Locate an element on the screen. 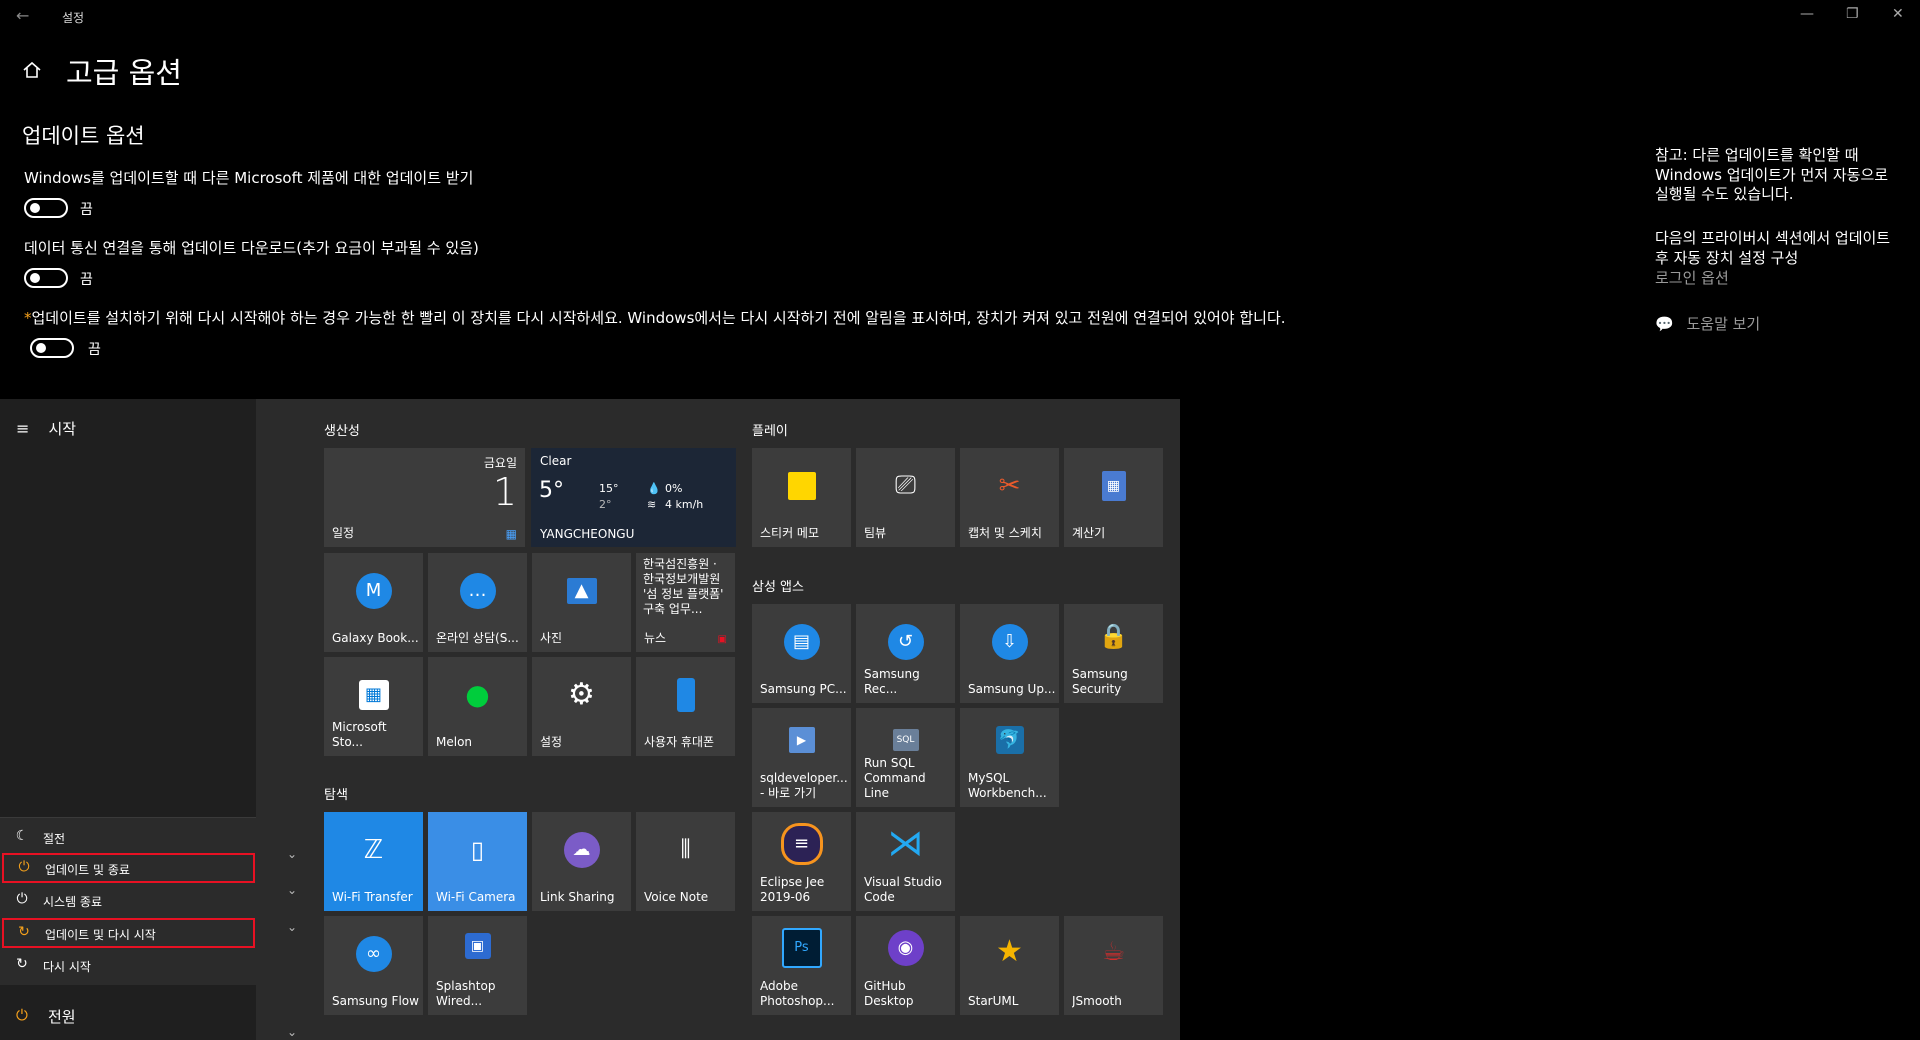 The width and height of the screenshot is (1920, 1040). store-icon: ▦ is located at coordinates (373, 694).